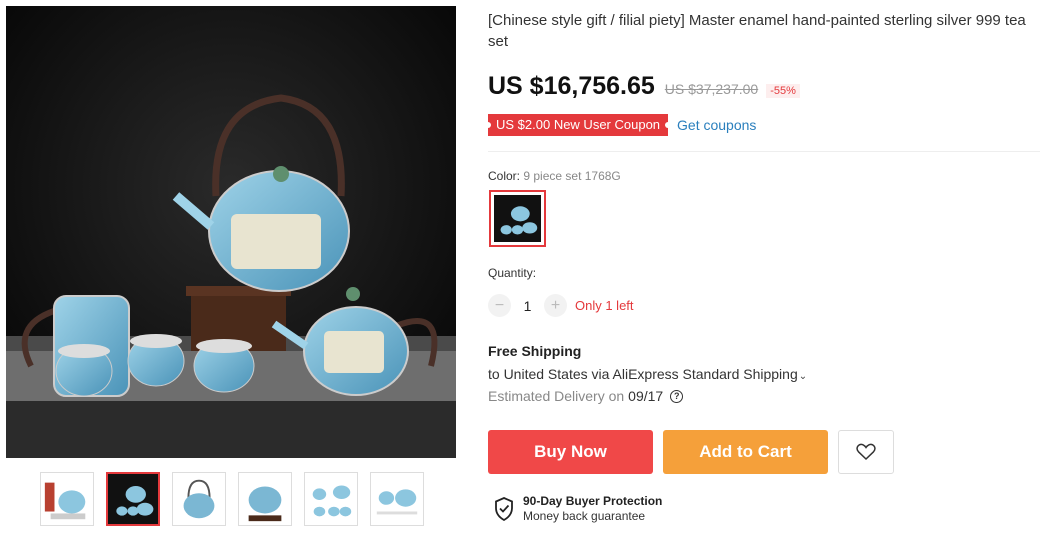 This screenshot has width=1047, height=537. What do you see at coordinates (556, 396) in the screenshot?
I see `delivery-label: Estimated Delivery on` at bounding box center [556, 396].